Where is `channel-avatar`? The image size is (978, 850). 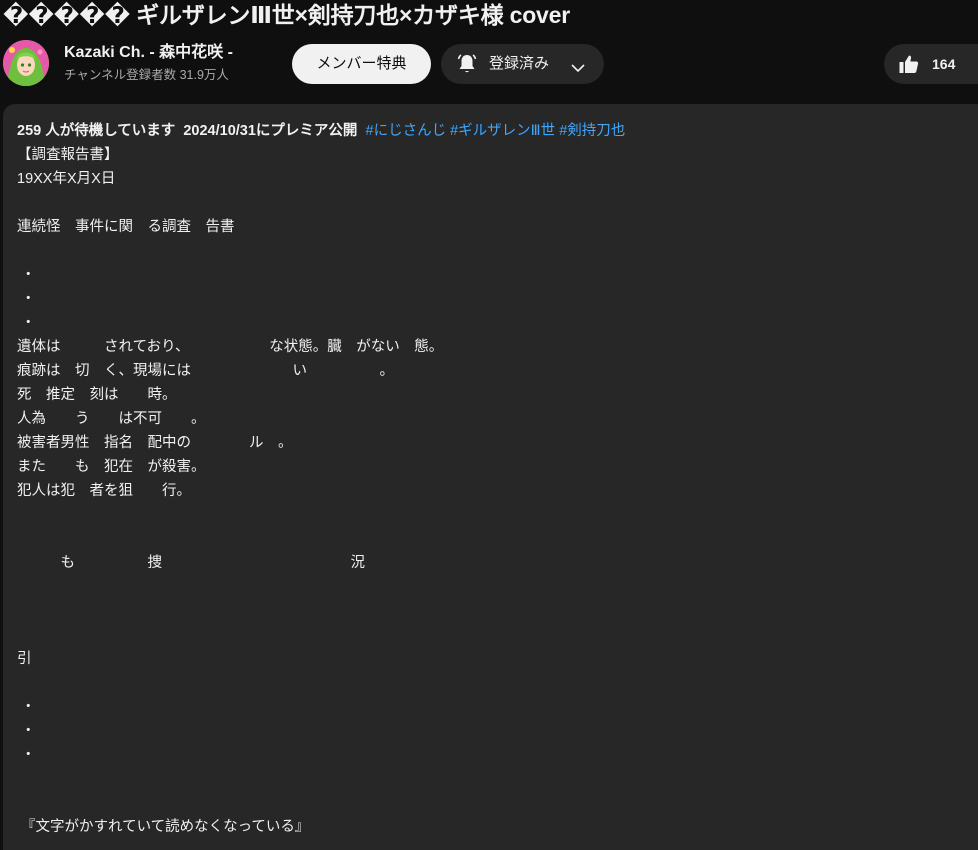
channel-avatar is located at coordinates (26, 63).